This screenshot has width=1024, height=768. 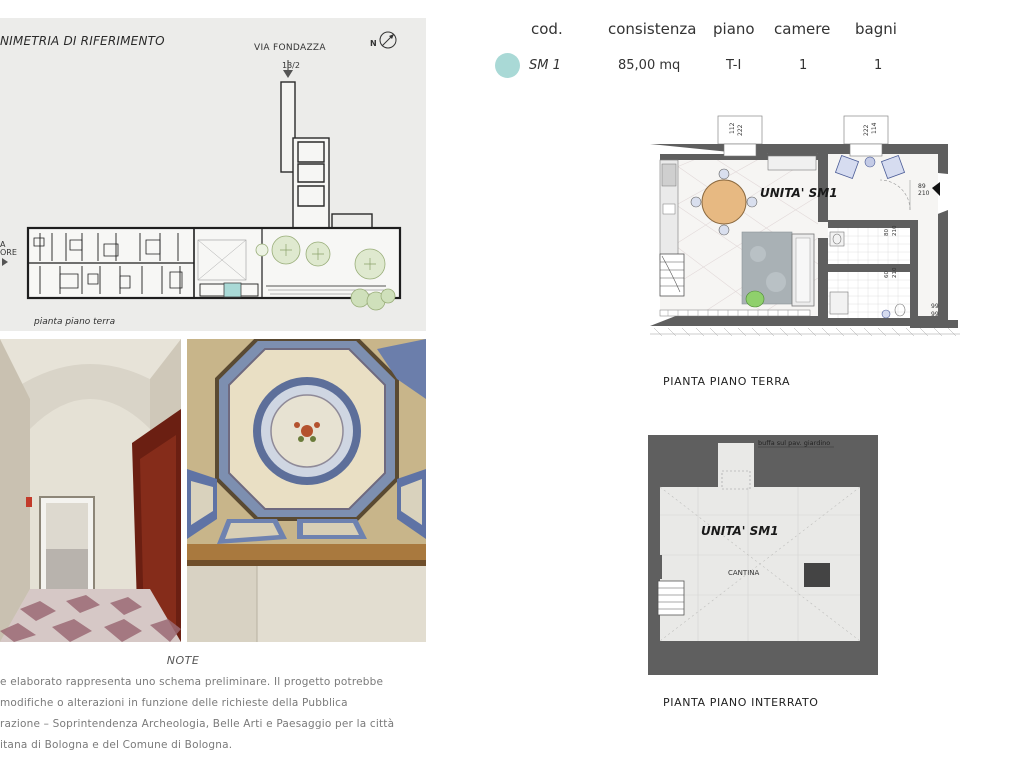 I want to click on basement-unit-label: UNITA' SM1, so click(x=740, y=531).